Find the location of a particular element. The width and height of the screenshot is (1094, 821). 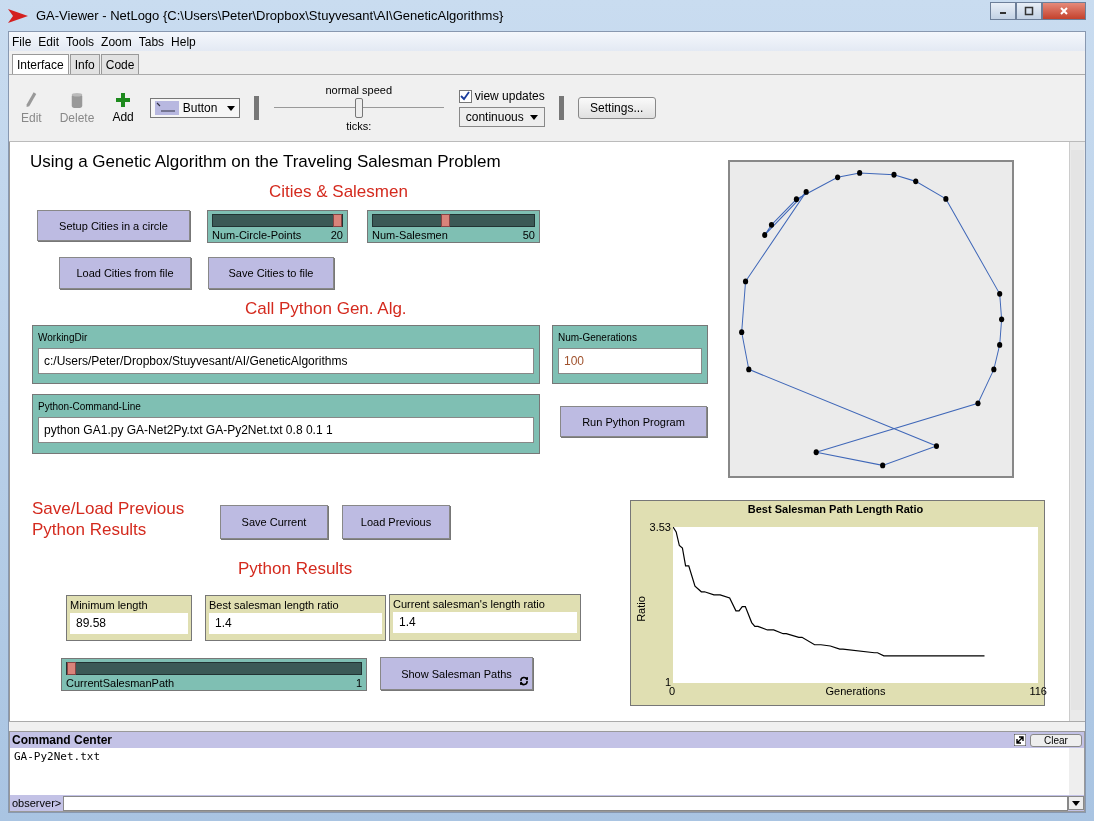

model-title: Using a Genetic Algorithm on the Traveling Salesman Problem is located at coordinates (265, 162).